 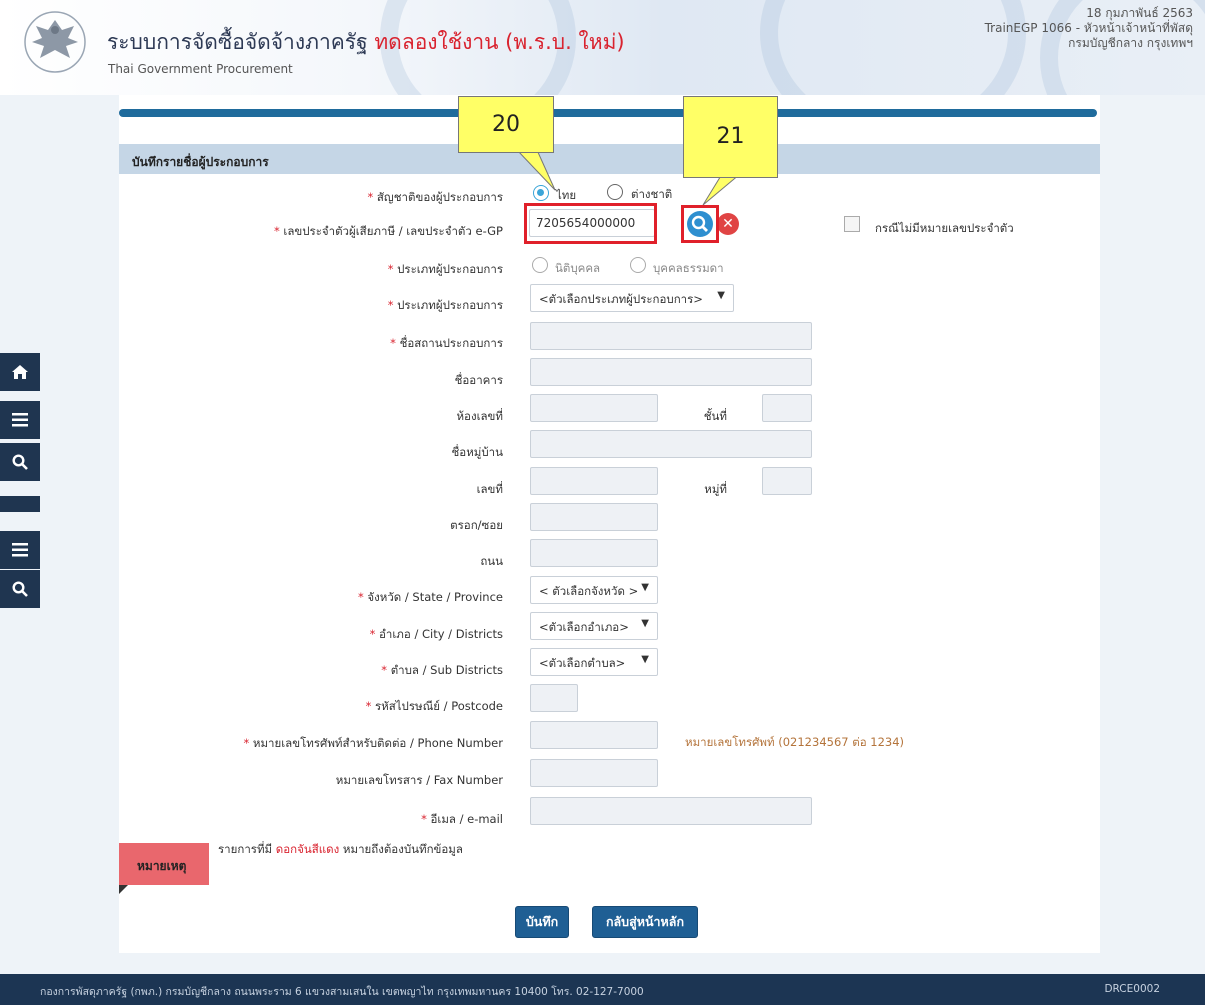 What do you see at coordinates (852, 224) in the screenshot?
I see `no-id-checkbox` at bounding box center [852, 224].